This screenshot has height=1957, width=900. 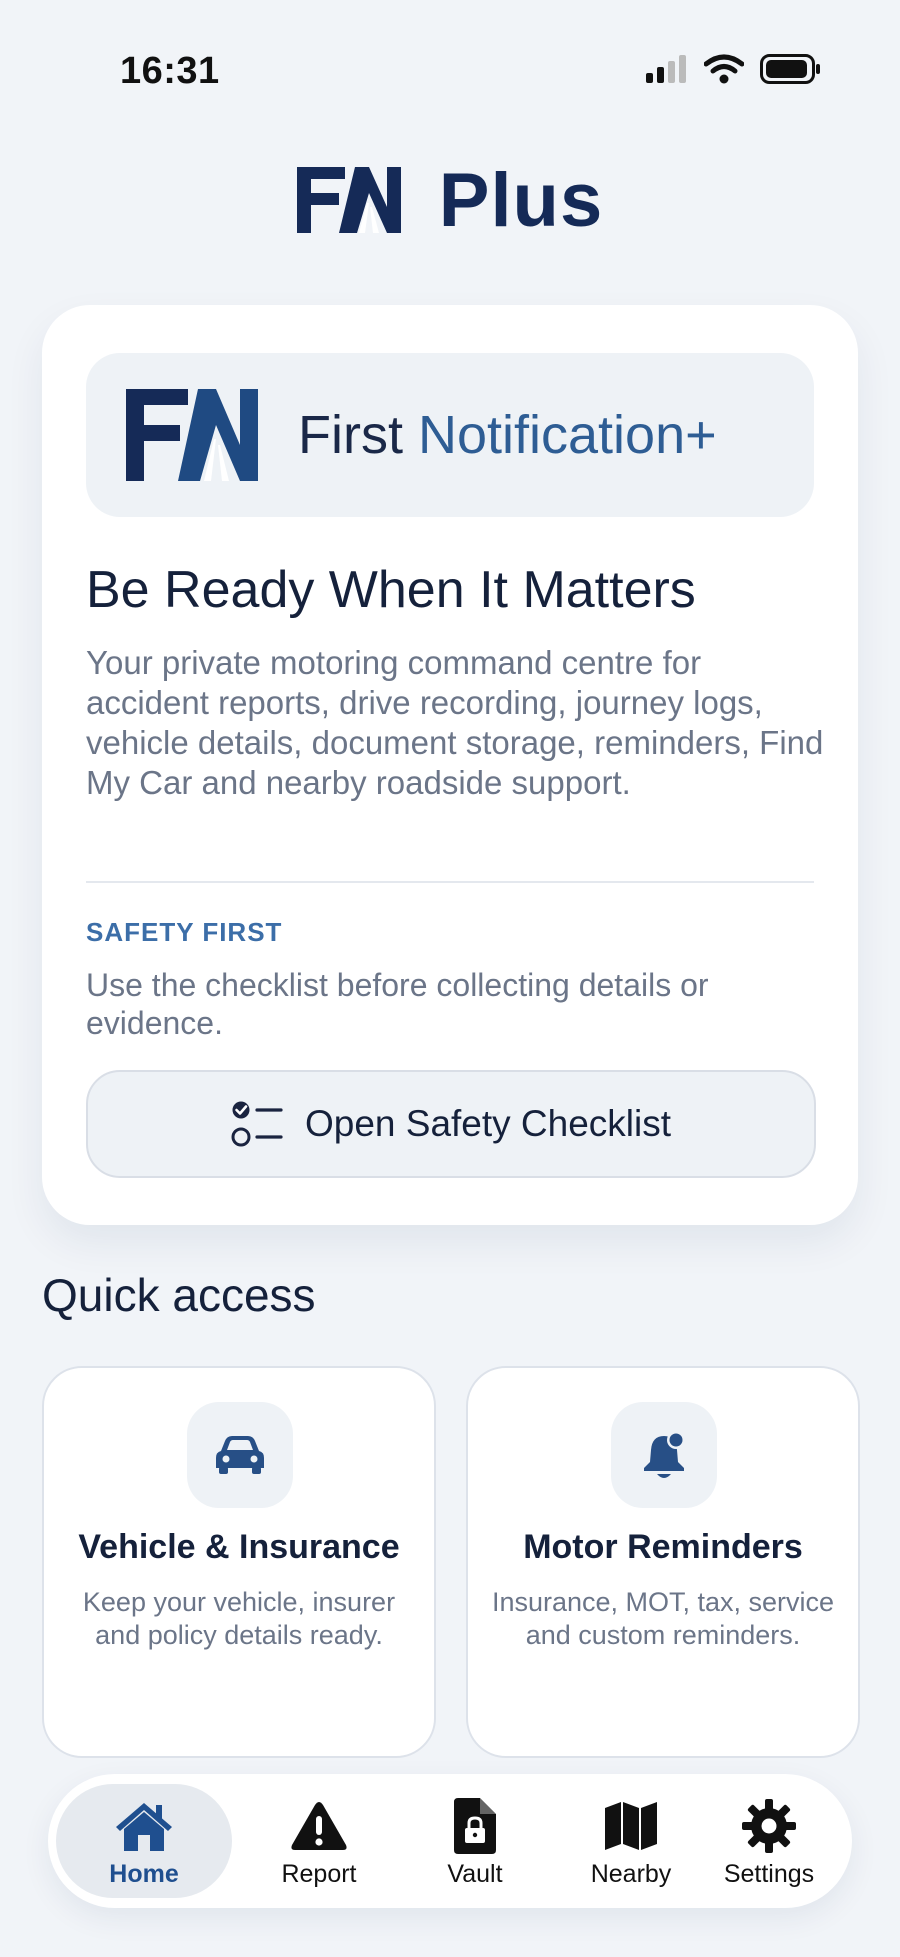 I want to click on brand-banner: FN First Notification+, so click(x=450, y=435).